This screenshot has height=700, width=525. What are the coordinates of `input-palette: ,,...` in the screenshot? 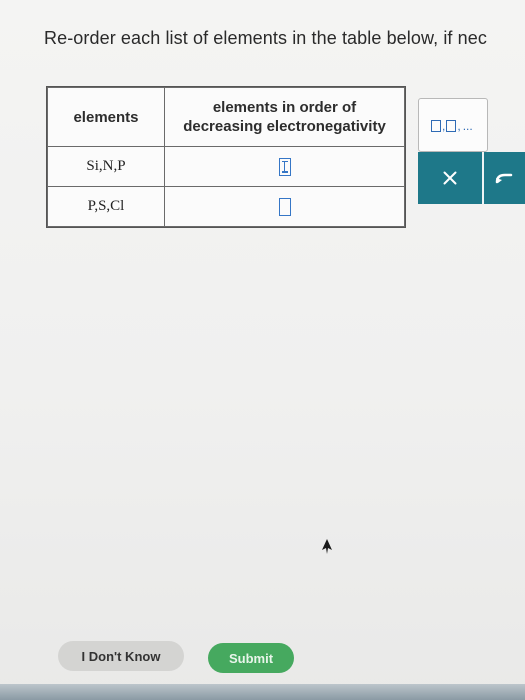 It's located at (453, 125).